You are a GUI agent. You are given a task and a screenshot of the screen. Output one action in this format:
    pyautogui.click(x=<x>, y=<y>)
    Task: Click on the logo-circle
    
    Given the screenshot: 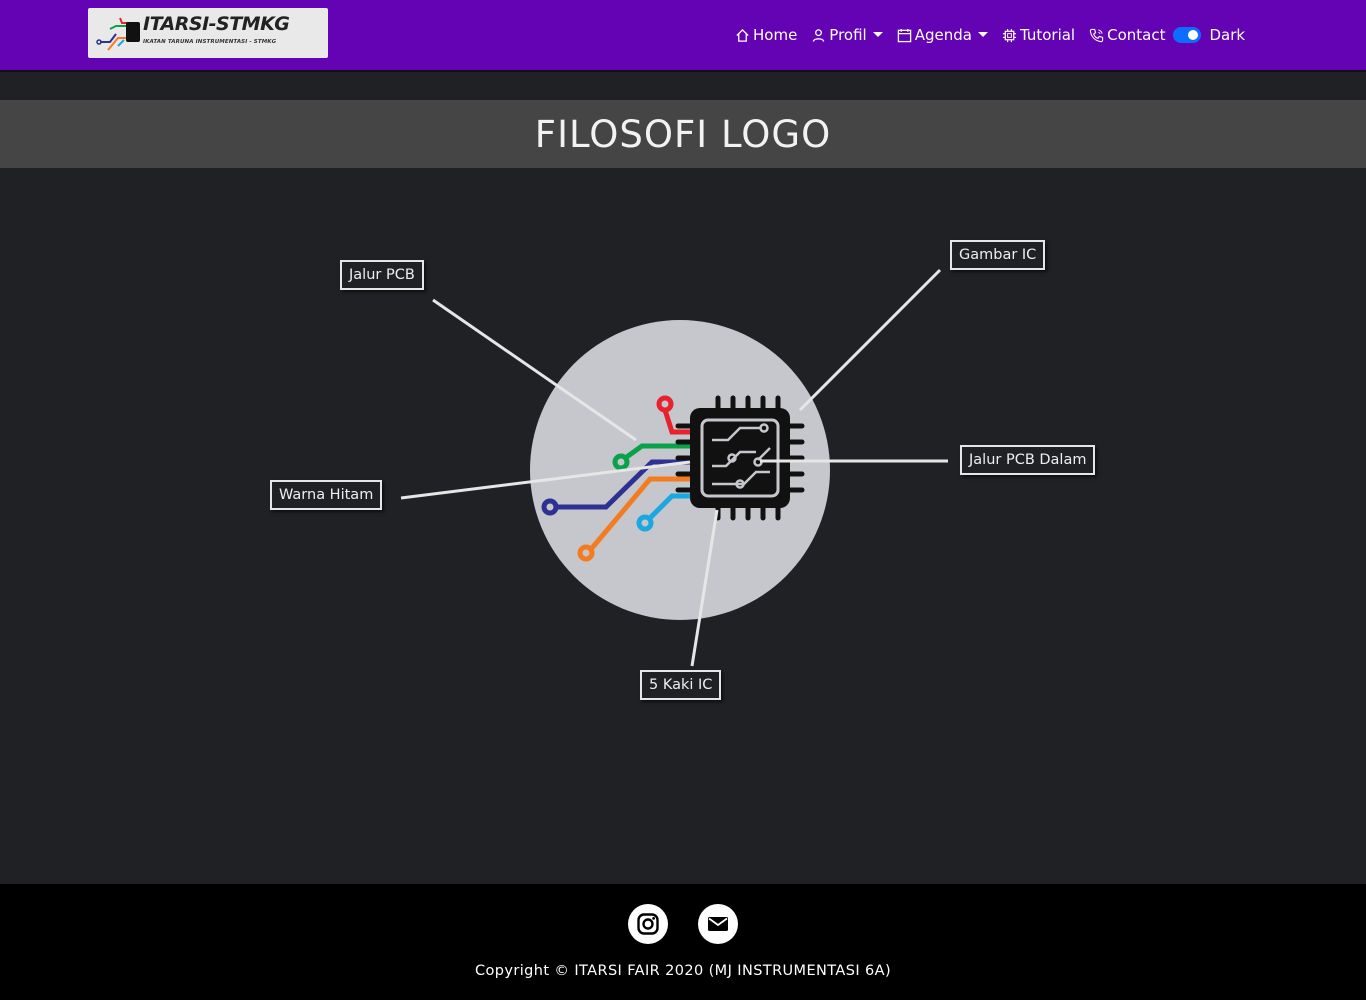 What is the action you would take?
    pyautogui.click(x=680, y=470)
    